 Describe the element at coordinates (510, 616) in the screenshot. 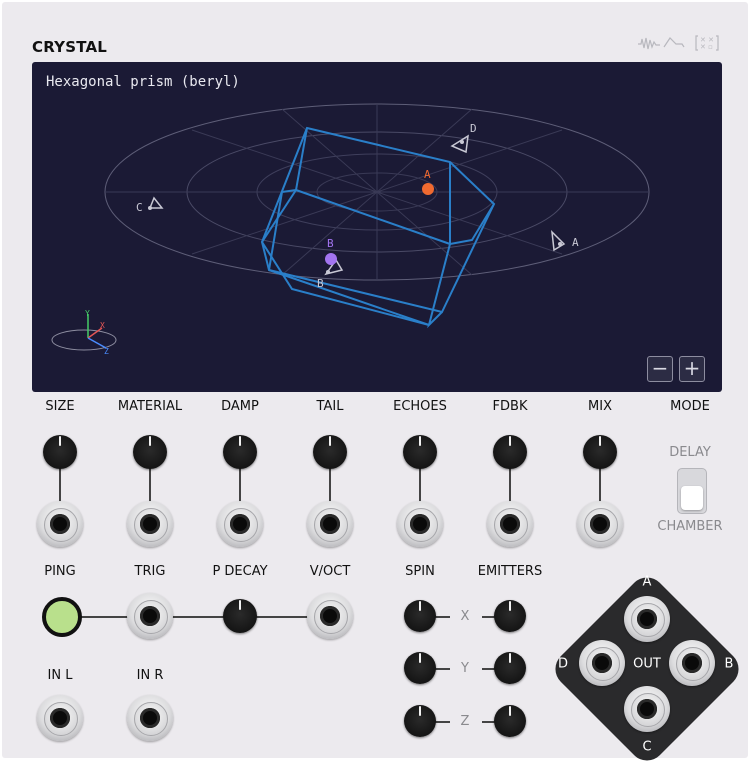

I see `emitters-x-knob` at that location.